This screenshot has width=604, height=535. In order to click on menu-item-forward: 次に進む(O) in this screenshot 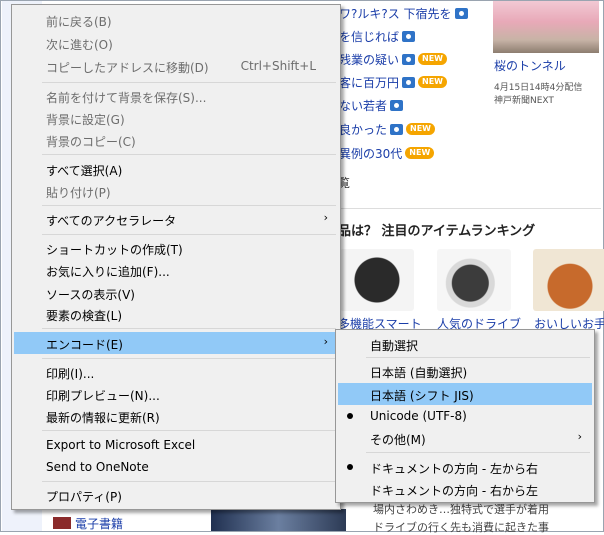, I will do `click(176, 43)`.